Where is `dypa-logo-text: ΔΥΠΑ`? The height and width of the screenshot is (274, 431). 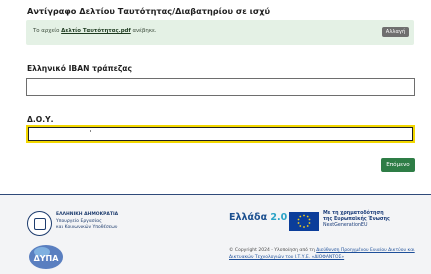
dypa-logo-text: ΔΥΠΑ is located at coordinates (47, 258).